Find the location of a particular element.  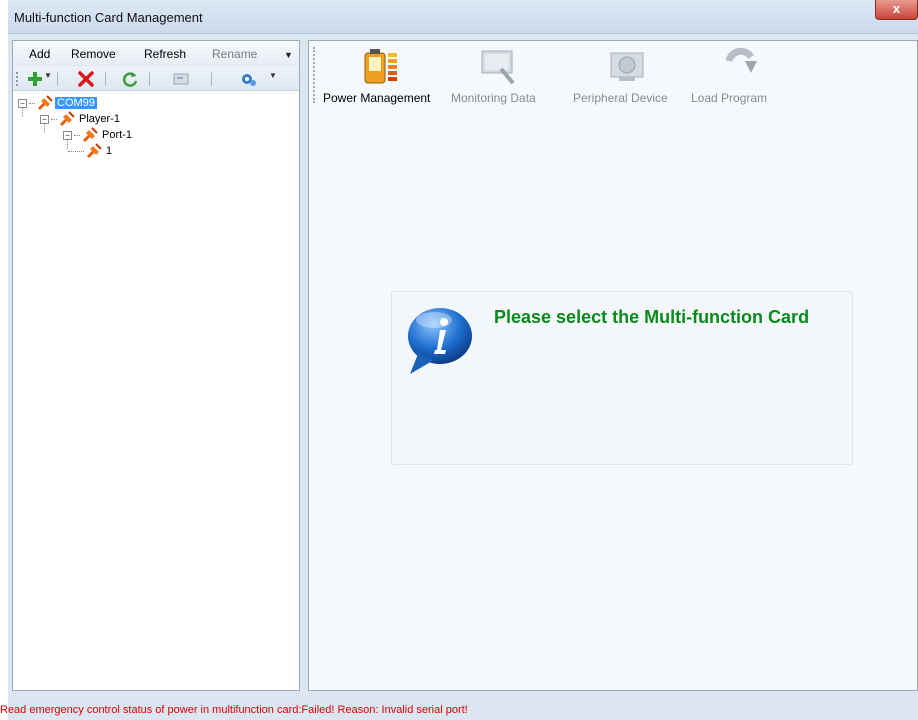

info-message-text: Please select the Multi-function Card is located at coordinates (652, 317).